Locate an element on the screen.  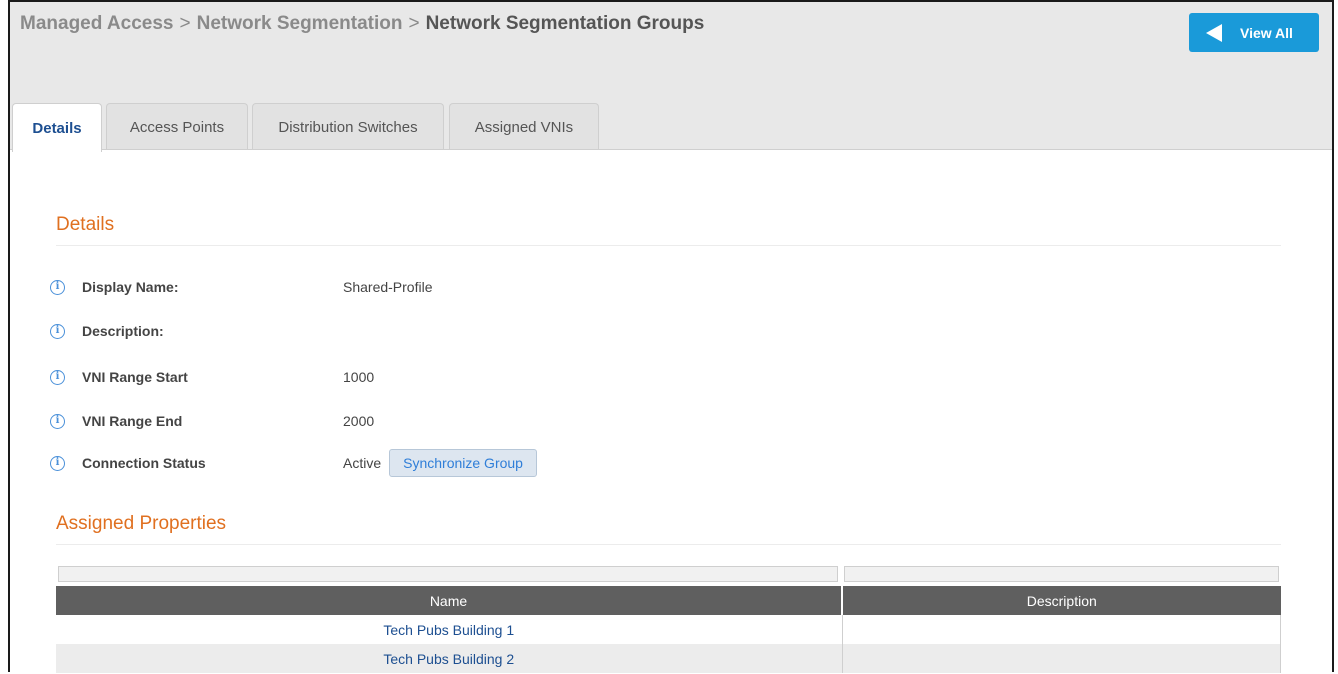
field-description: i Description: is located at coordinates (107, 331).